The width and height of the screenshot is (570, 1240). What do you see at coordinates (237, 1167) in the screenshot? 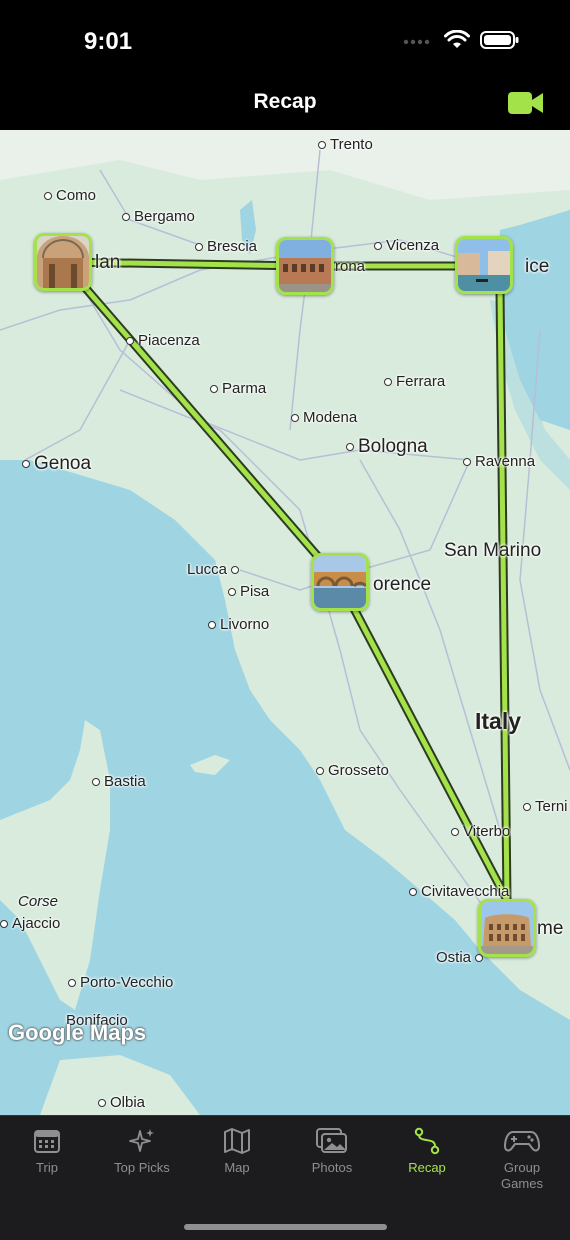
I see `tab-label: Map` at bounding box center [237, 1167].